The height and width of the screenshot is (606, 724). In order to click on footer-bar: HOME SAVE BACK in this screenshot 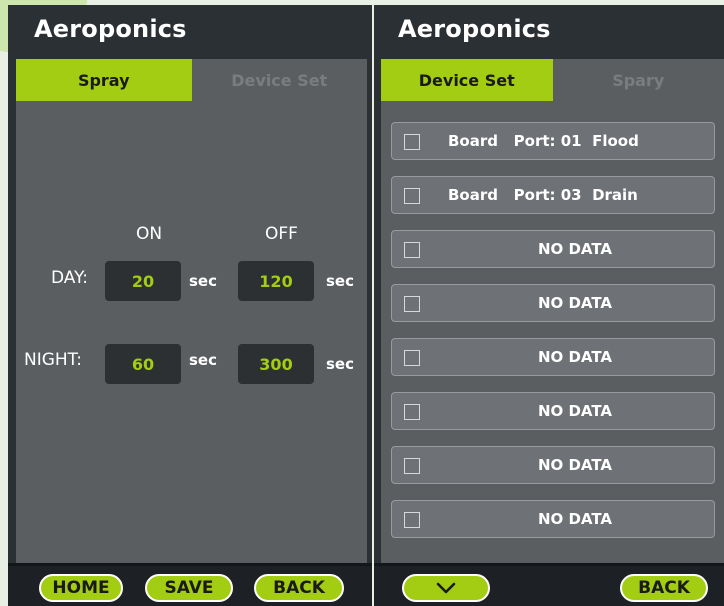, I will do `click(190, 584)`.